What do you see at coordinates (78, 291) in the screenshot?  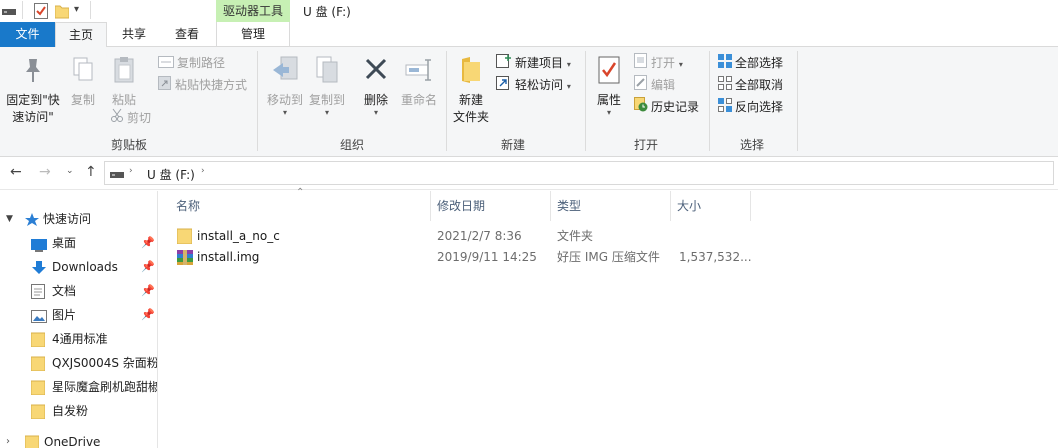 I see `nav-item-documents: 文档 📌` at bounding box center [78, 291].